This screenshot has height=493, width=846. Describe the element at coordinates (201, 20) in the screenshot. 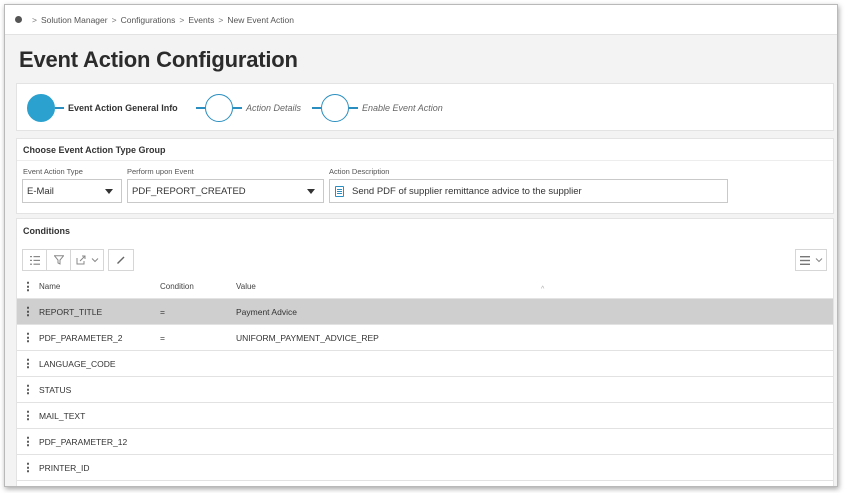

I see `breadcrumb-item-events: Events` at that location.